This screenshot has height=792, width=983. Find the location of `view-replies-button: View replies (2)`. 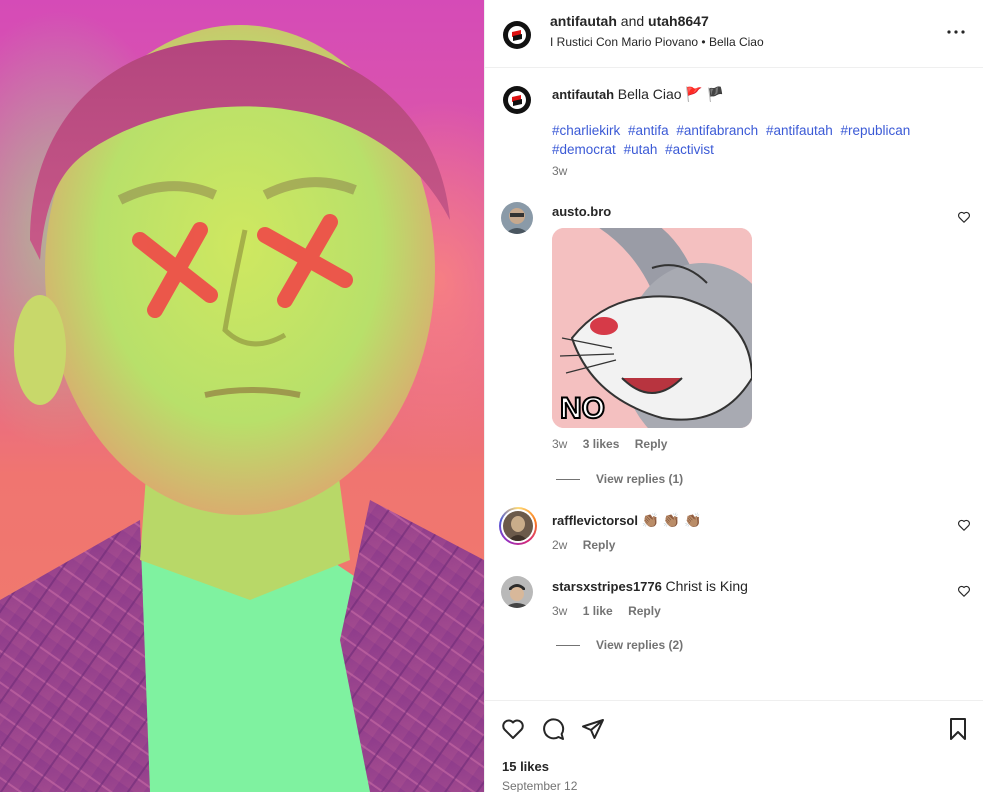

view-replies-button: View replies (2) is located at coordinates (619, 645).